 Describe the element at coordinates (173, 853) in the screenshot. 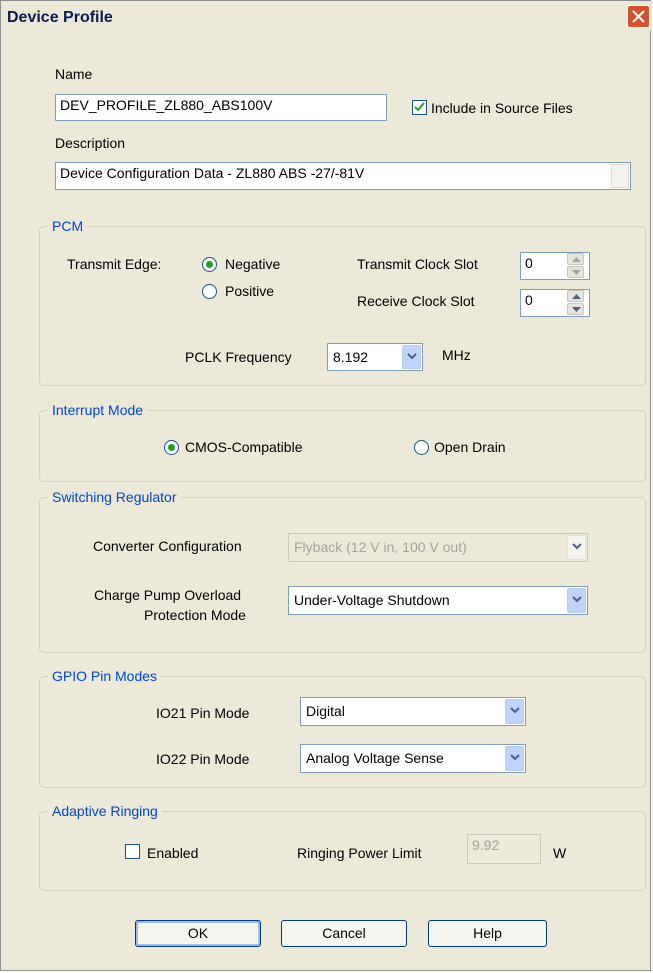

I see `enabled-label: Enabled` at that location.